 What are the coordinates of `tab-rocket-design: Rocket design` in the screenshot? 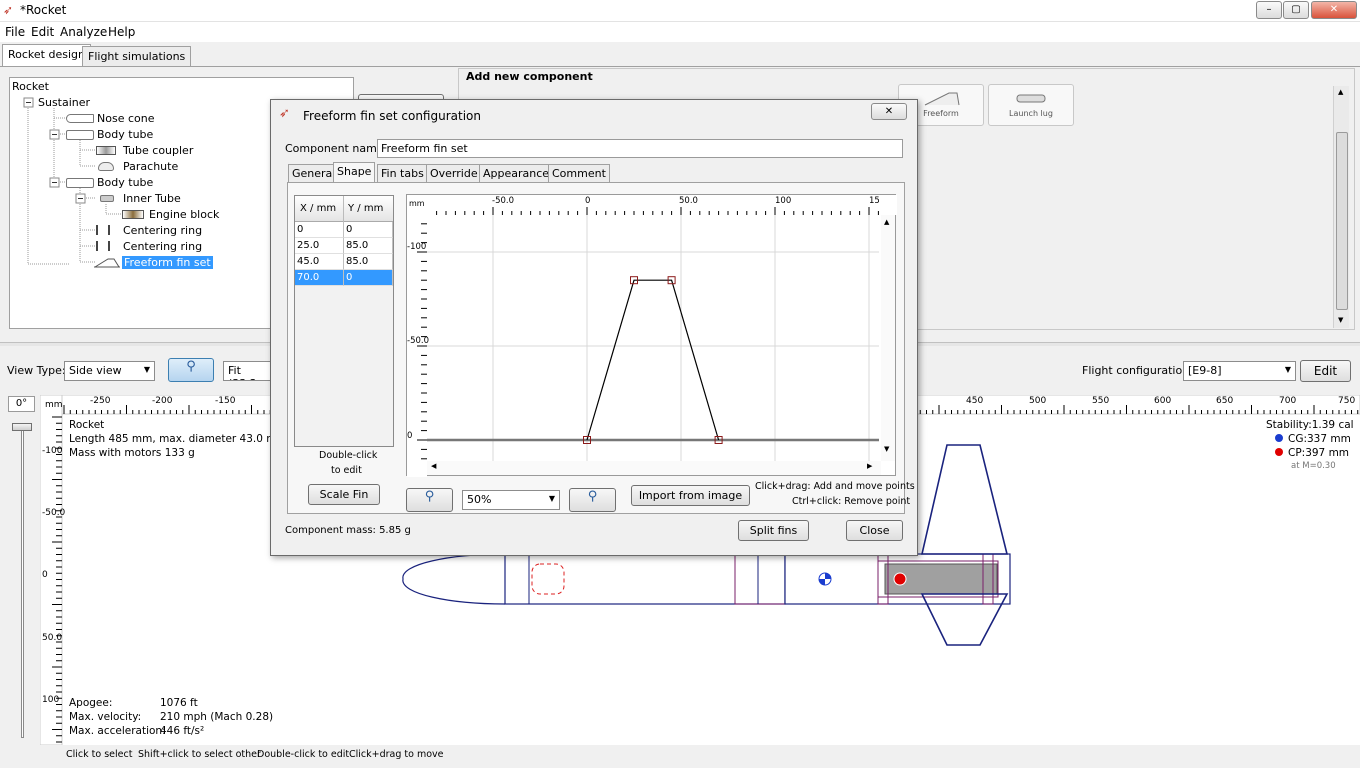 It's located at (46, 55).